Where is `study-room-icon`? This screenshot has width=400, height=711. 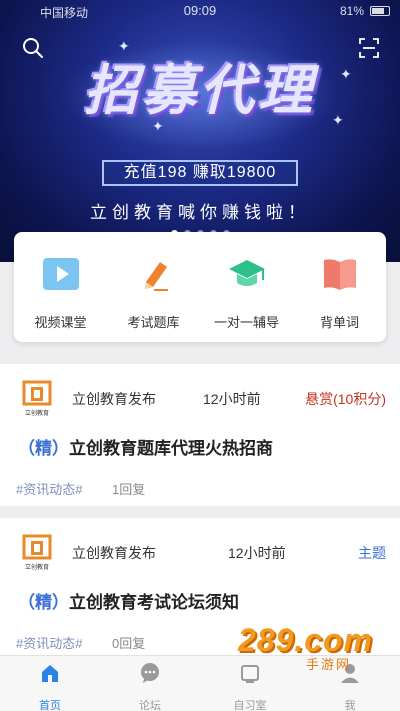
study-room-icon is located at coordinates (250, 674).